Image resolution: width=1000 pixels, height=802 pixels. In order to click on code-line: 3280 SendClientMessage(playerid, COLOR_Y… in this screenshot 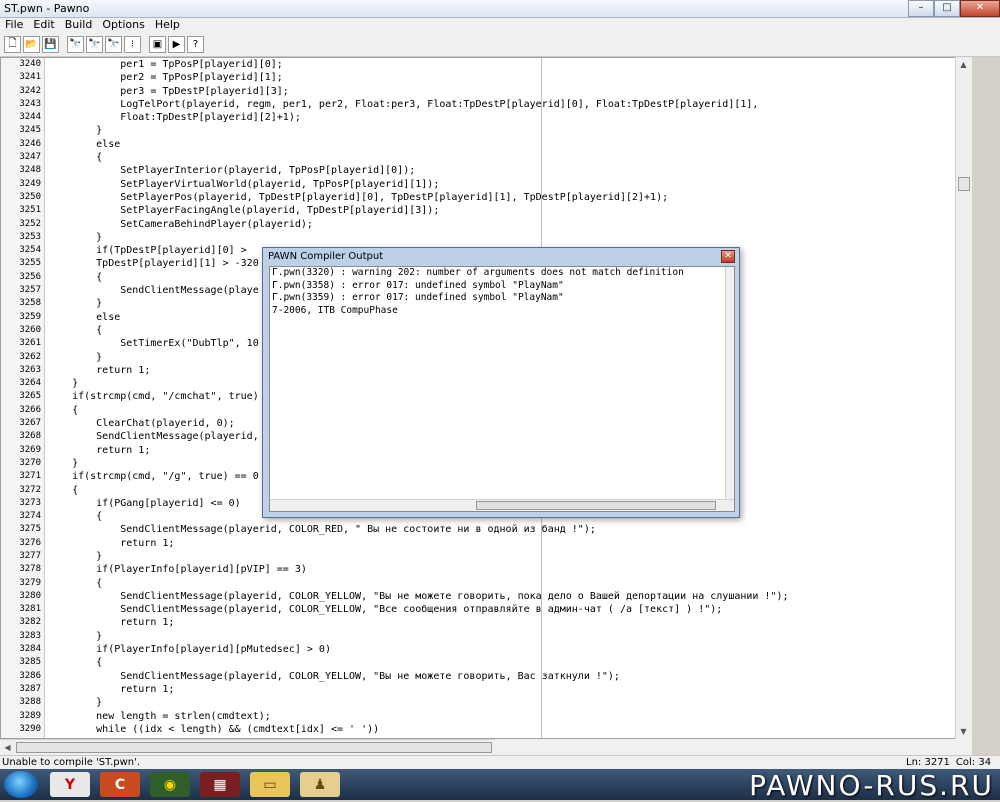, I will do `click(495, 596)`.